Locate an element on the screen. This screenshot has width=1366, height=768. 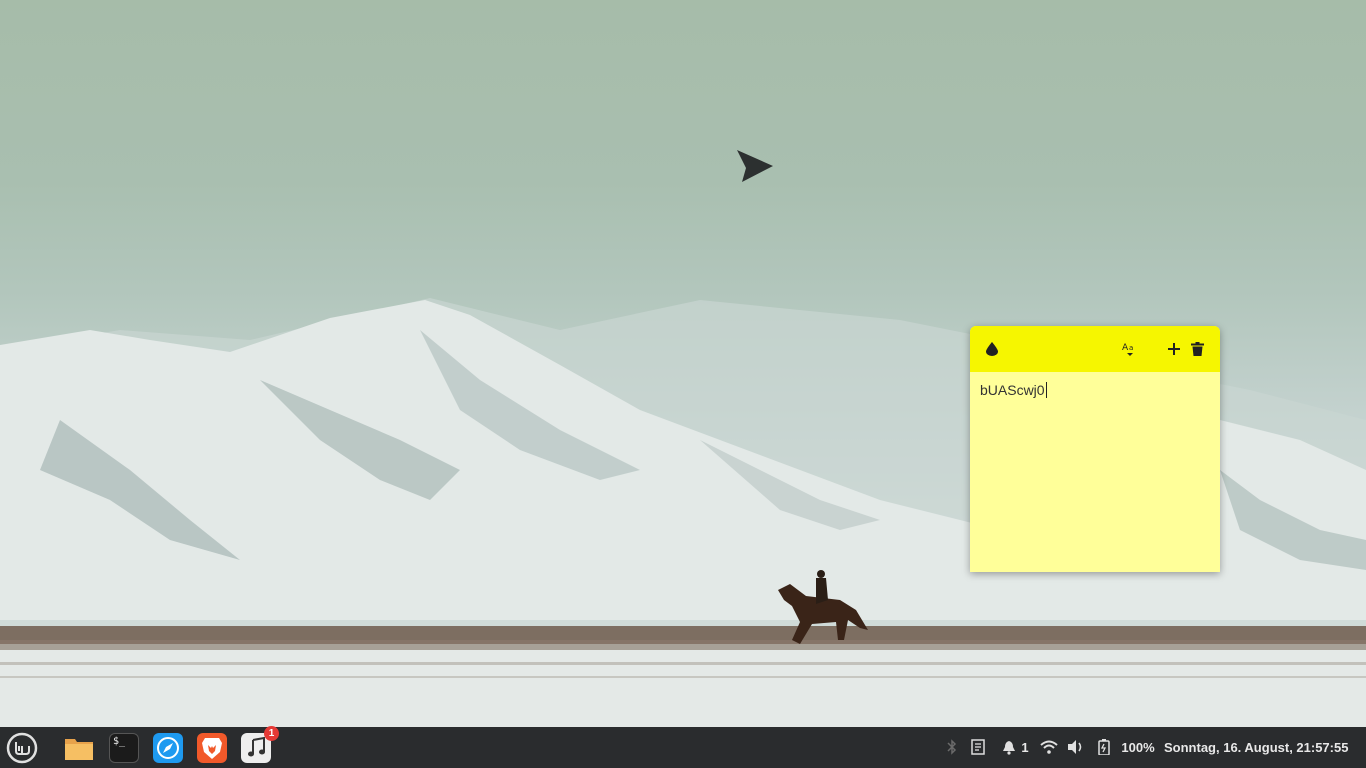
brave-lion-icon is located at coordinates (212, 748).